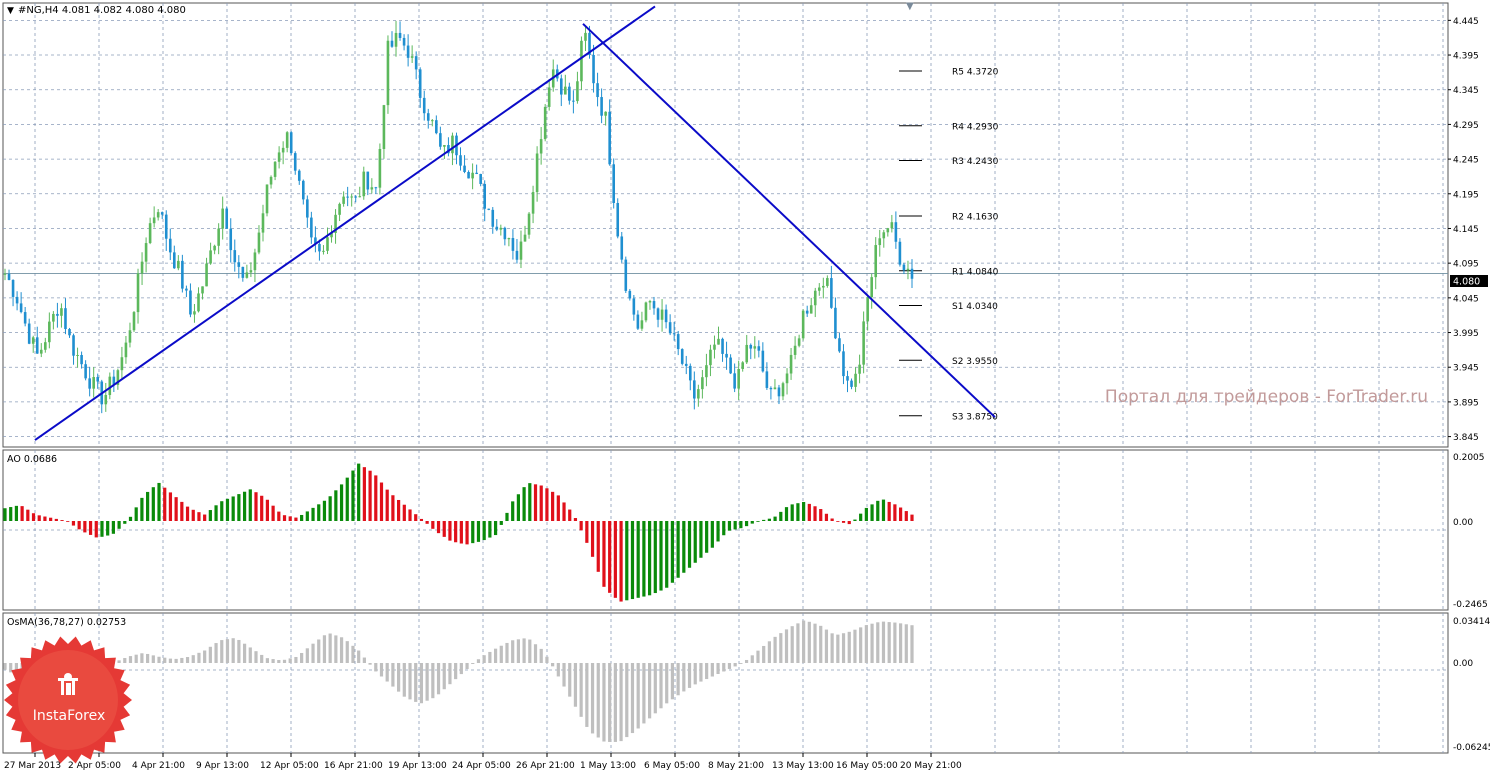 The height and width of the screenshot is (776, 1490). What do you see at coordinates (975, 72) in the screenshot?
I see `pivot-level-label: R5 4.3720` at bounding box center [975, 72].